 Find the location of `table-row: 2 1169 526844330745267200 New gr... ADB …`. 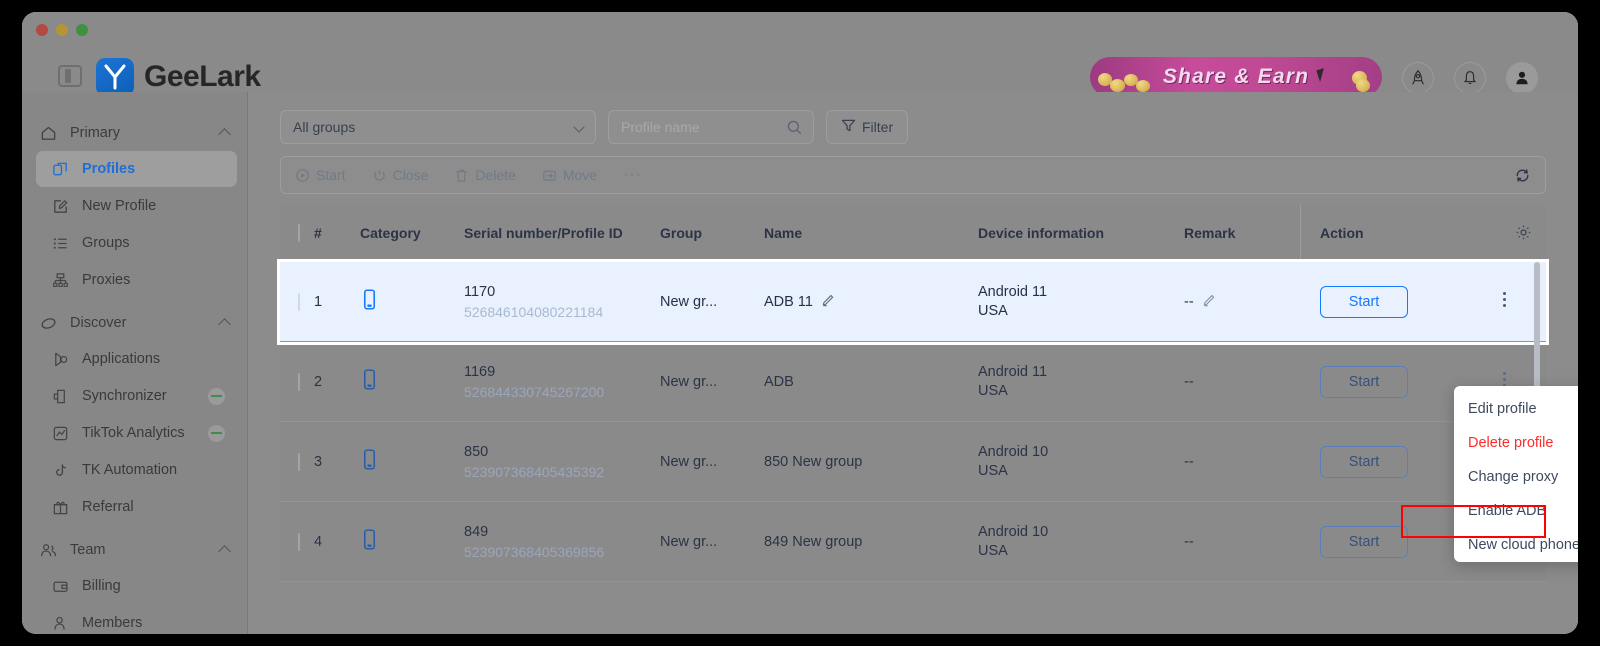

table-row: 2 1169 526844330745267200 New gr... ADB … is located at coordinates (913, 382).